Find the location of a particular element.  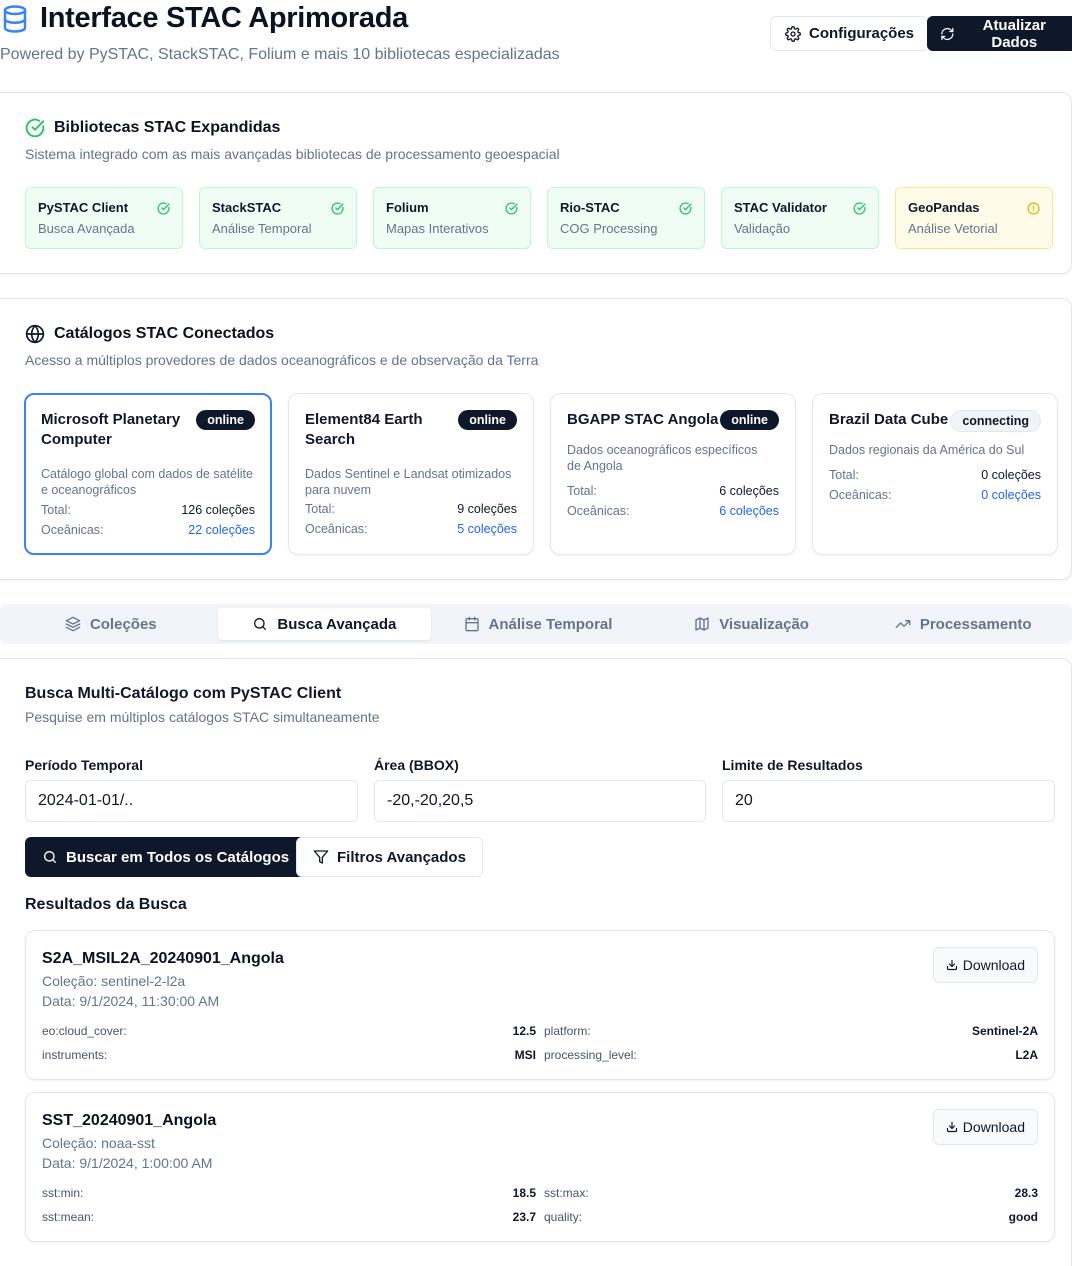

alert-circle-icon is located at coordinates (1033, 208).